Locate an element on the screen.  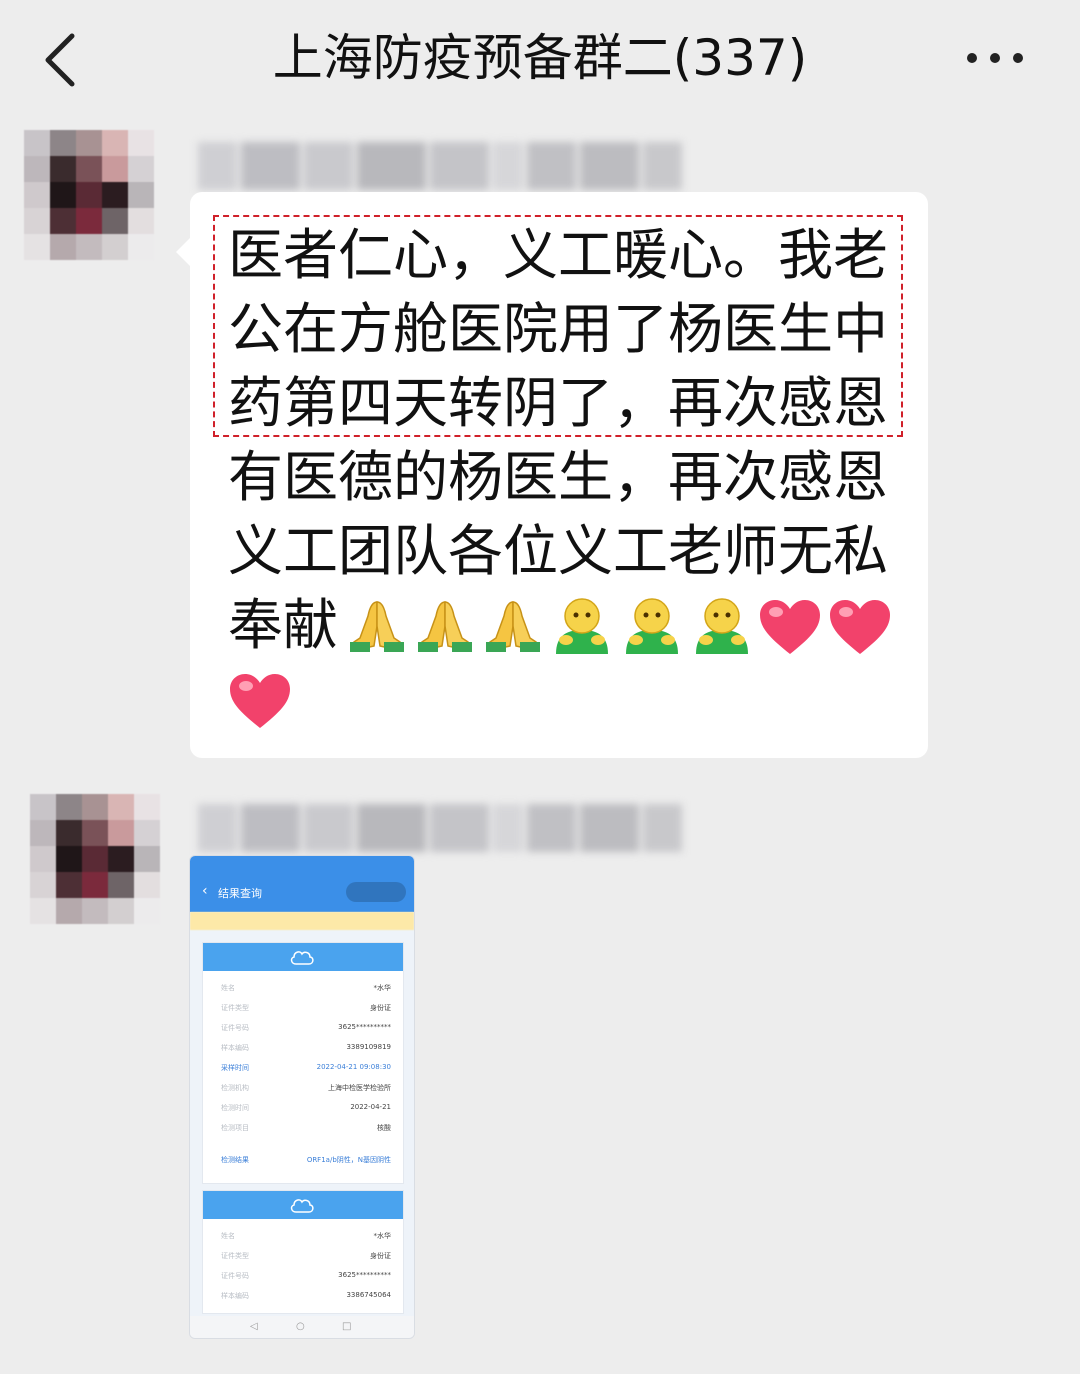
chat-header: 上海防疫预备群二(337) is located at coordinates (540, 59).